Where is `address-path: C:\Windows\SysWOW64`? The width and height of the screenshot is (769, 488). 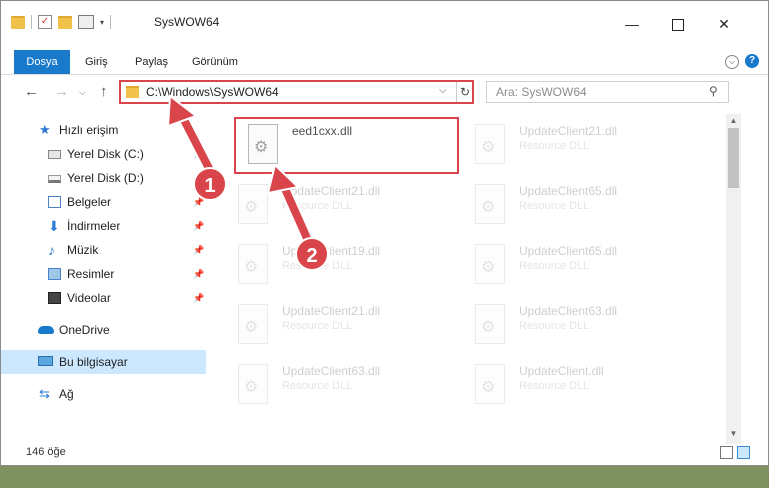 address-path: C:\Windows\SysWOW64 is located at coordinates (212, 92).